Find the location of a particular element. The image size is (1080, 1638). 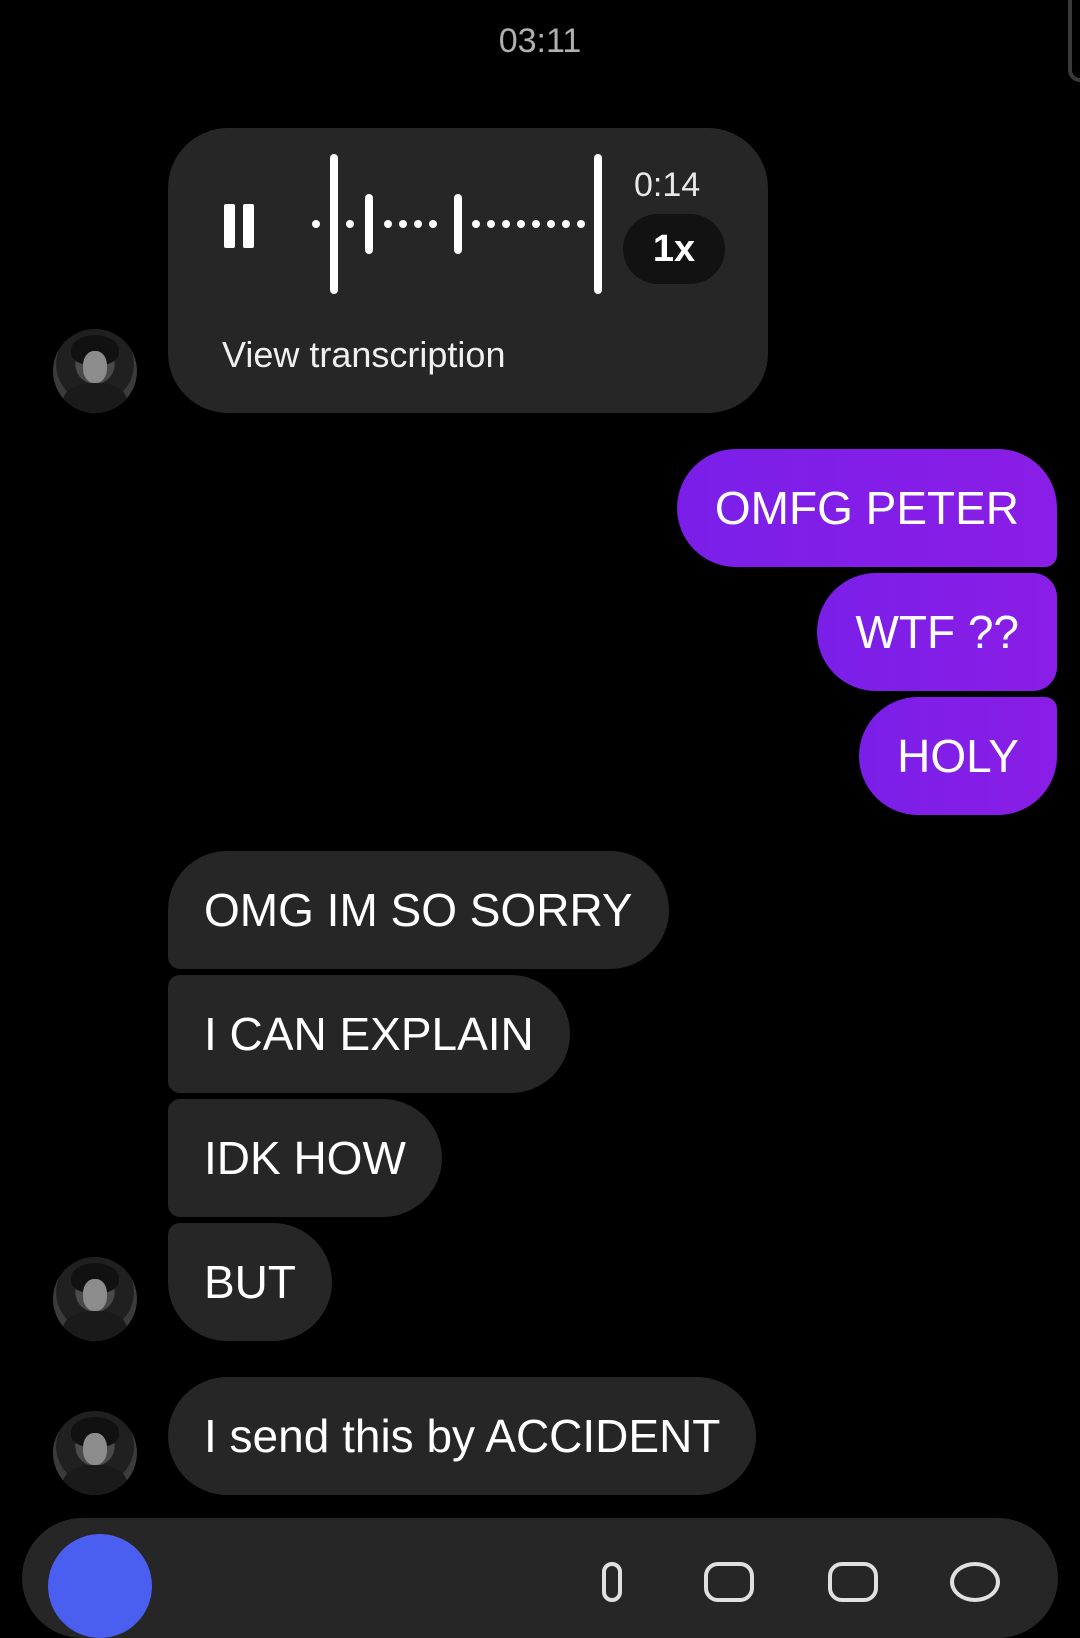

incoming-message: I CAN EXPLAIN is located at coordinates (369, 1034).